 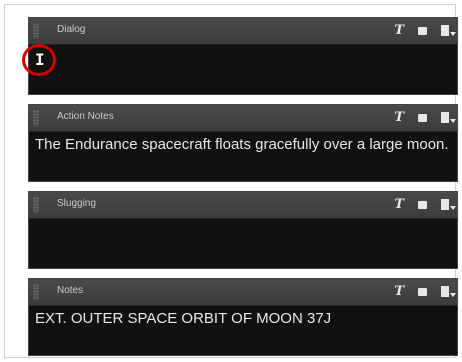 What do you see at coordinates (76, 203) in the screenshot?
I see `panel-title: Slugging` at bounding box center [76, 203].